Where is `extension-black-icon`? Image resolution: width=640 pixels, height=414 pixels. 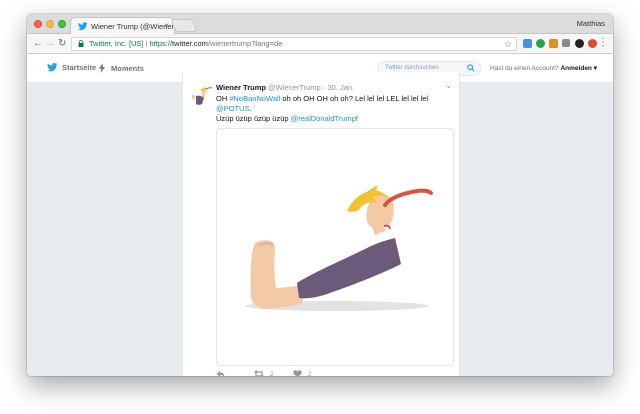
extension-black-icon is located at coordinates (579, 43).